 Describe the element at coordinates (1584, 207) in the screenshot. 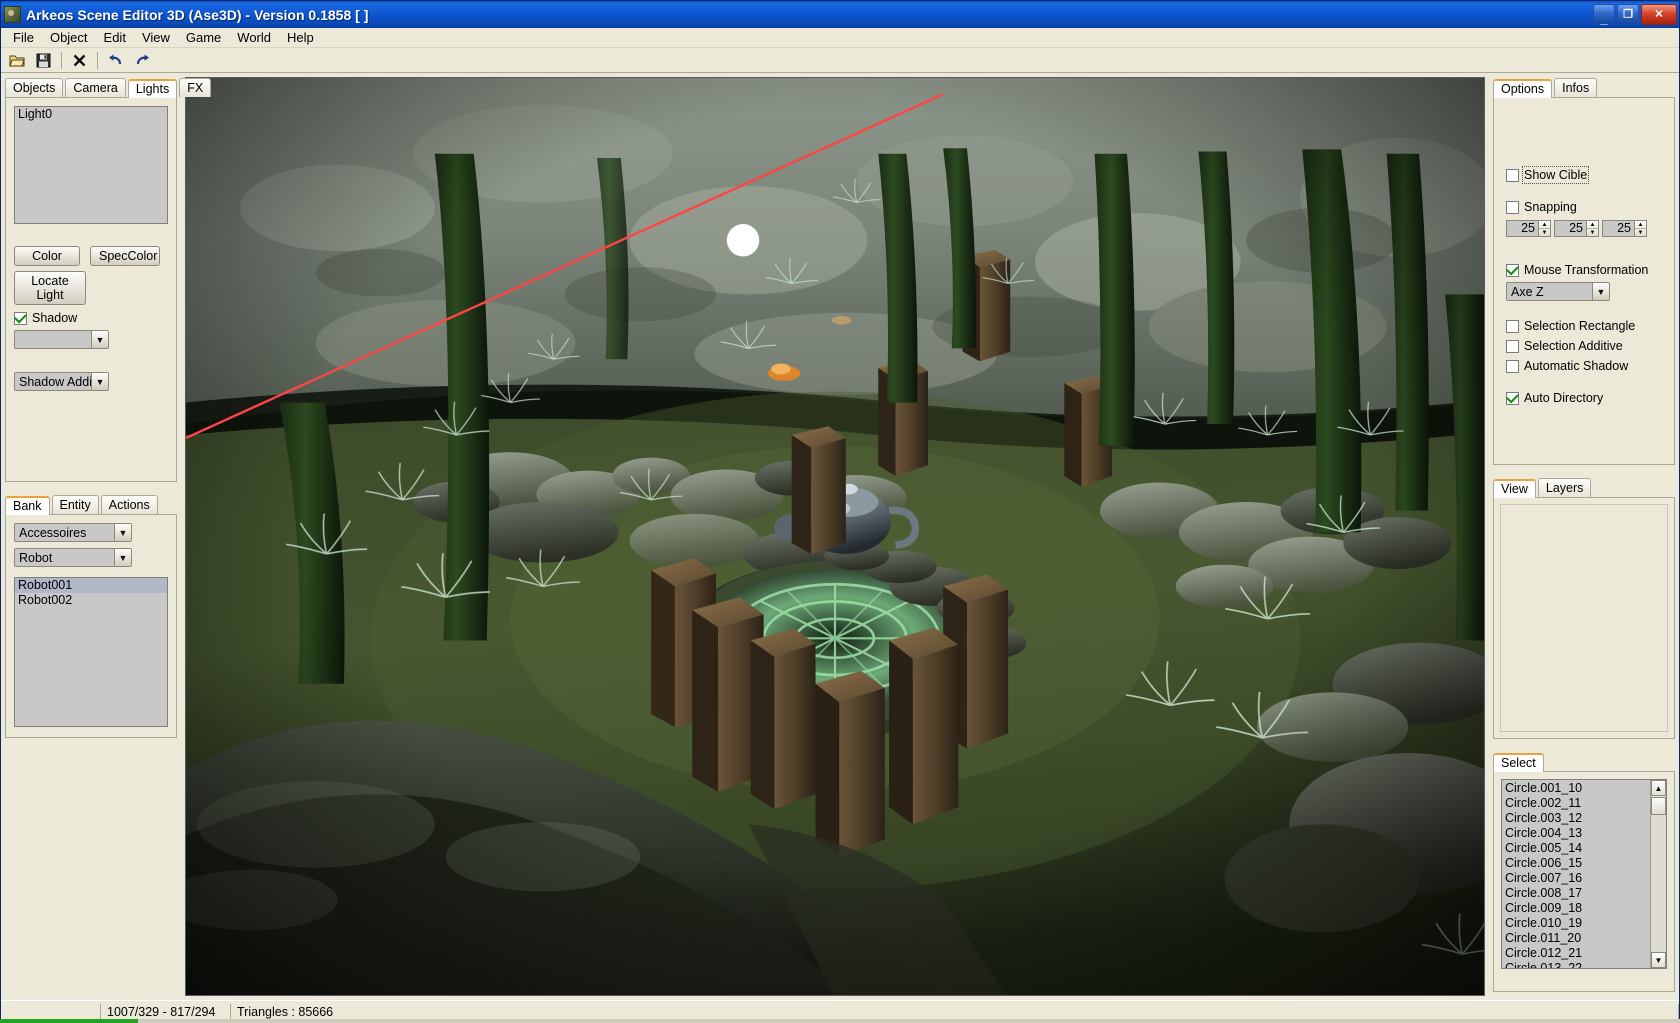

I see `snapping-checkbox: Snapping` at that location.